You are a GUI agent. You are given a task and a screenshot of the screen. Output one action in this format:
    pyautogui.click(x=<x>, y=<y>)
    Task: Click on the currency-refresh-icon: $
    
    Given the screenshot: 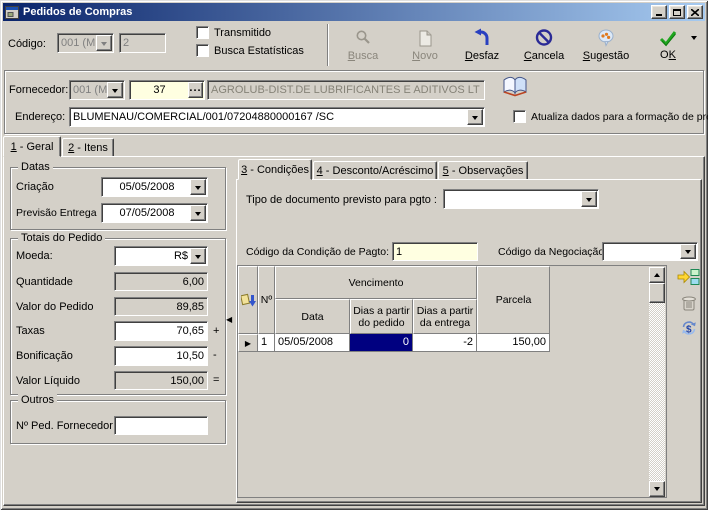 What is the action you would take?
    pyautogui.click(x=689, y=328)
    